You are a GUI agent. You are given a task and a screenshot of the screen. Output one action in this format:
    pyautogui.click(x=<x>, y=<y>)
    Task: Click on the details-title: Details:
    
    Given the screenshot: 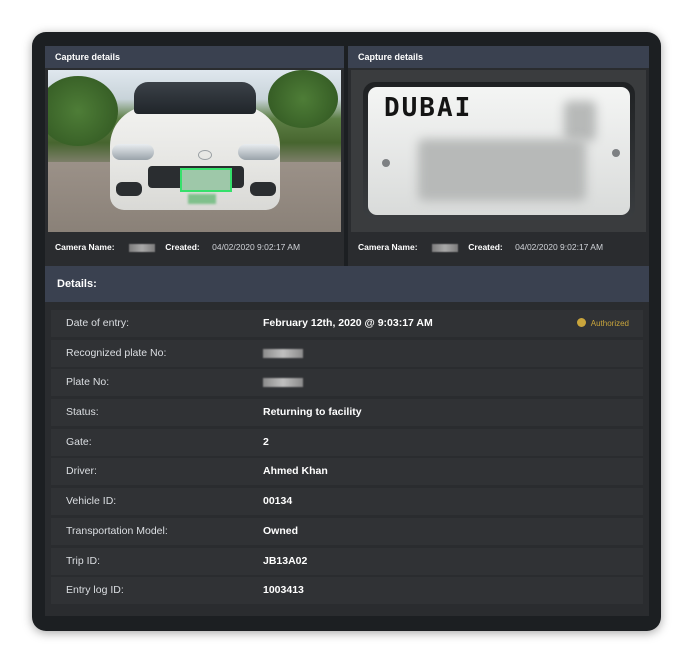 What is the action you would take?
    pyautogui.click(x=347, y=284)
    